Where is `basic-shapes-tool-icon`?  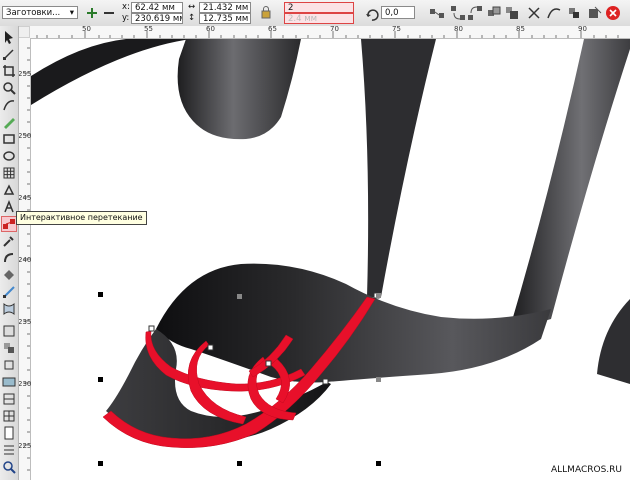
basic-shapes-tool-icon is located at coordinates (9, 190).